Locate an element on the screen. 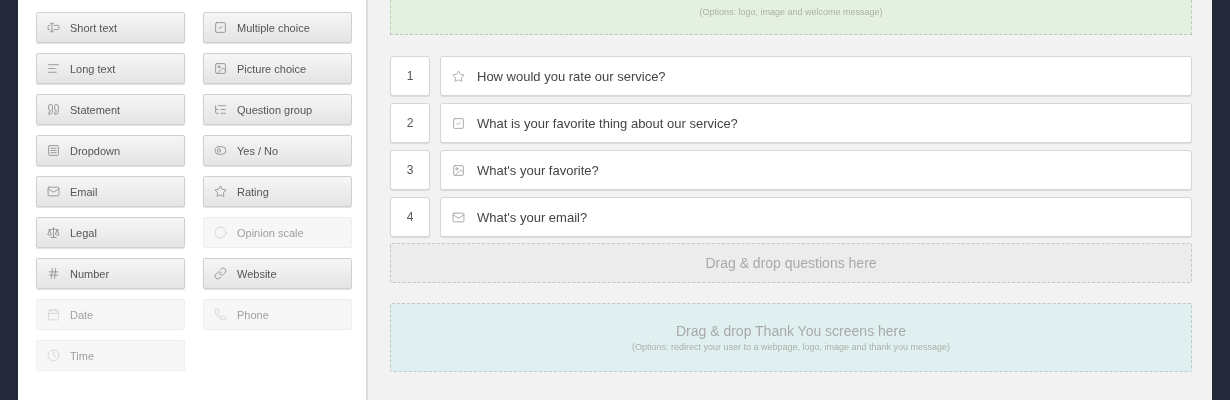  question-number: 2 is located at coordinates (410, 123).